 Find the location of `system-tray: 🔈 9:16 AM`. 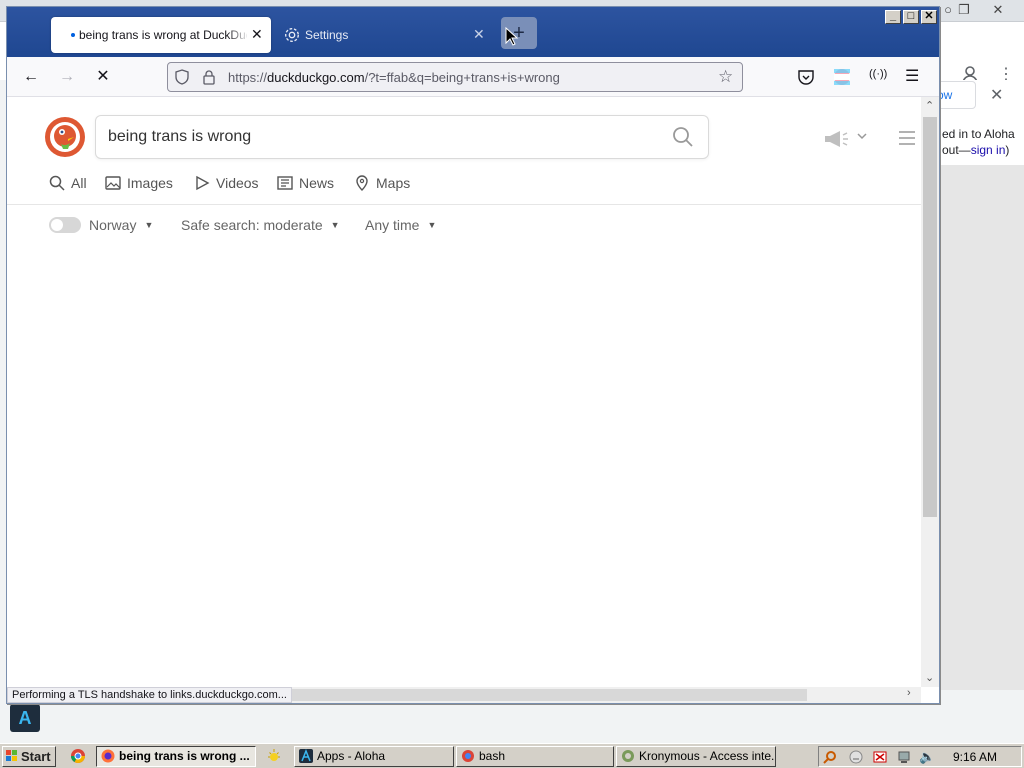

system-tray: 🔈 9:16 AM is located at coordinates (920, 756).